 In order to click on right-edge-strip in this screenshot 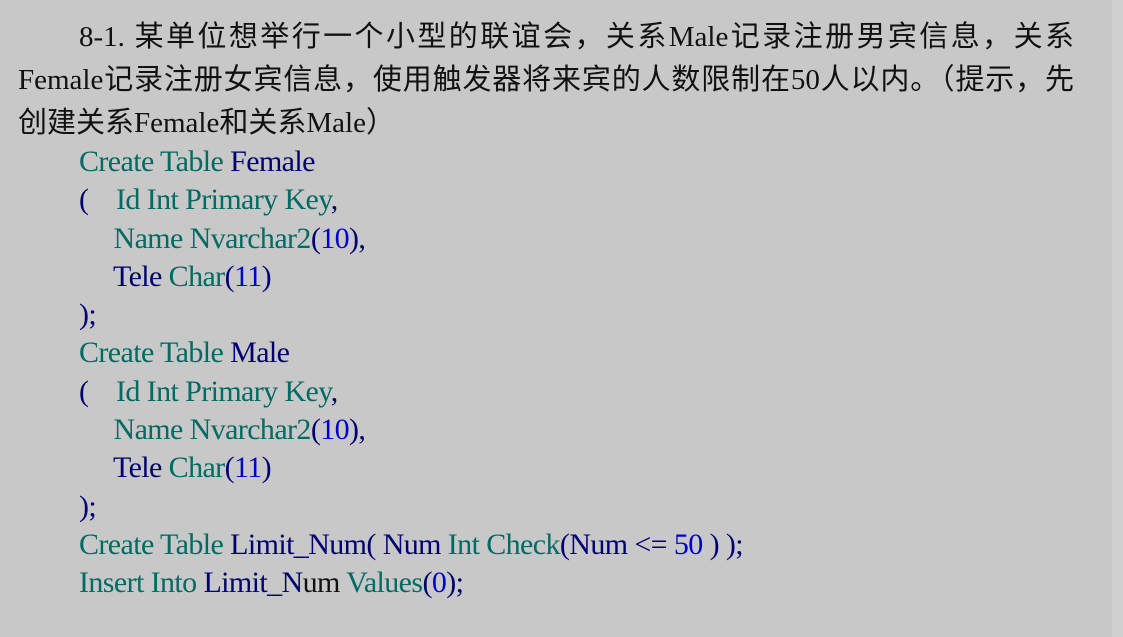, I will do `click(1117, 318)`.